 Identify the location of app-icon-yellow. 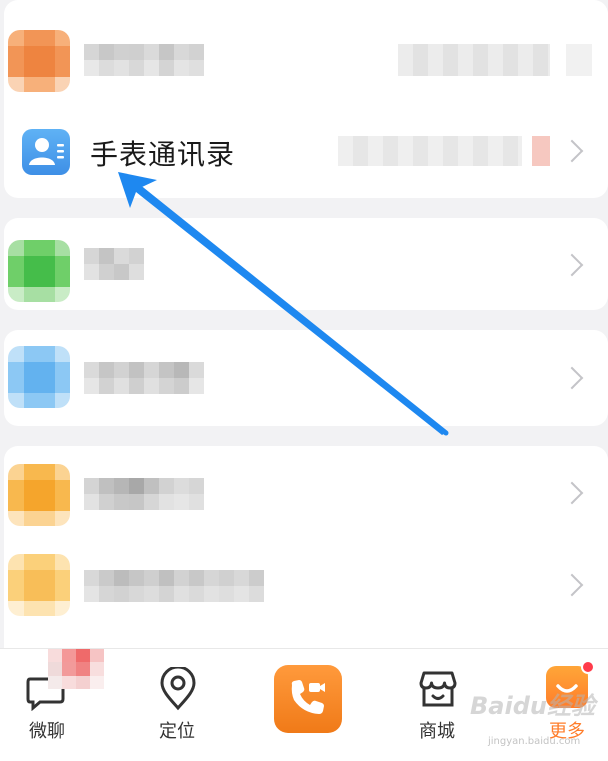
(39, 585).